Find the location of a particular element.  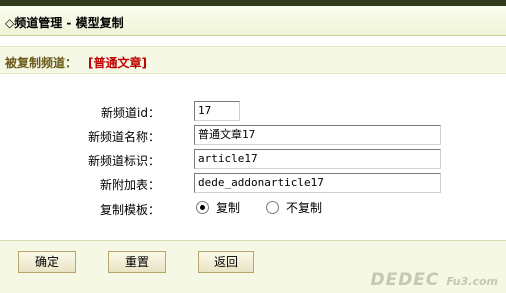

form-row-new-name: 新频道名称： 普通文章17 is located at coordinates (253, 136).